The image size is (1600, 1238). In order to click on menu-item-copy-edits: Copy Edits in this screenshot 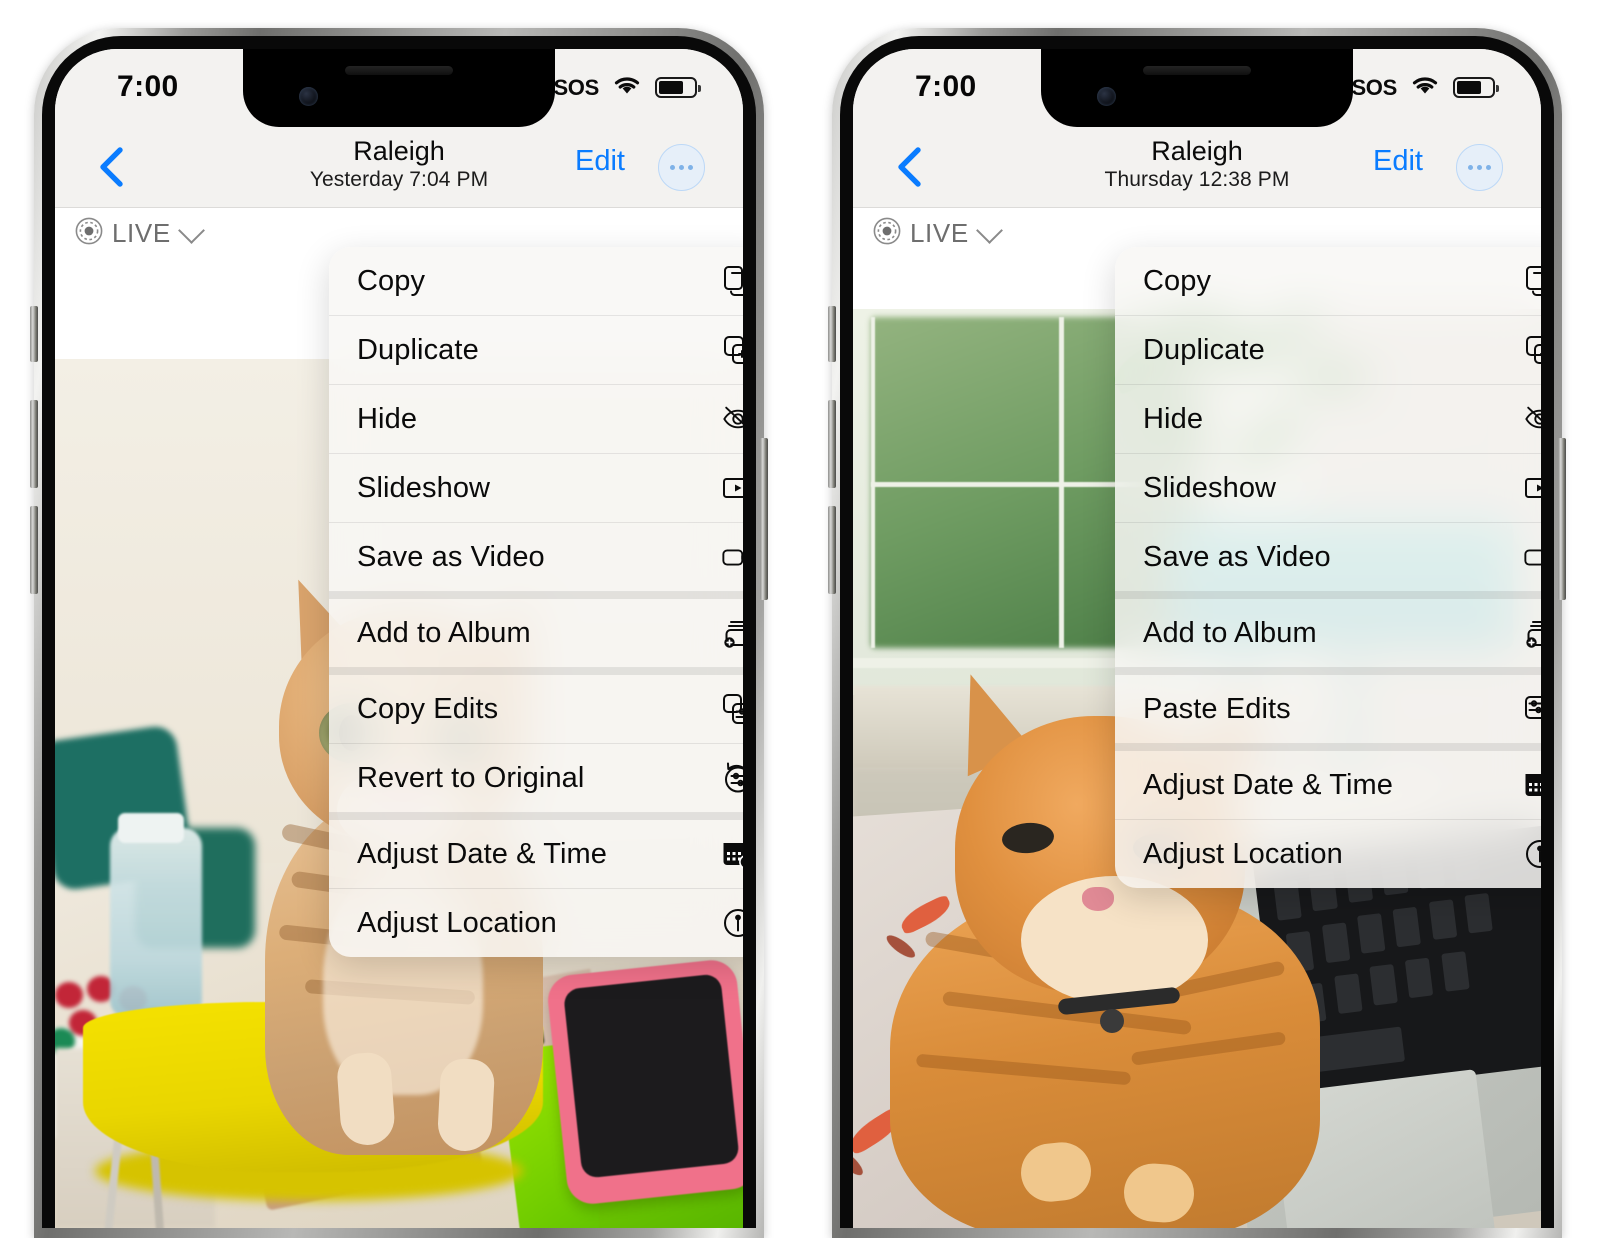, I will do `click(536, 706)`.